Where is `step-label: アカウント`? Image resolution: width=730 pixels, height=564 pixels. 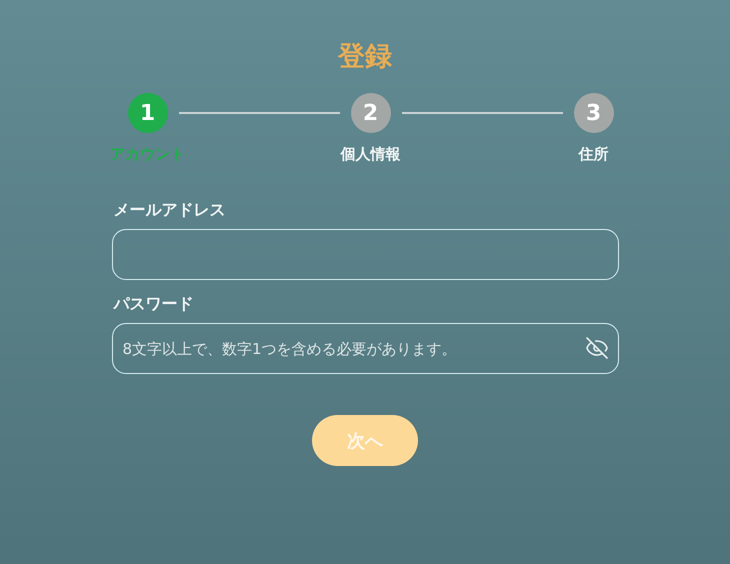 step-label: アカウント is located at coordinates (147, 154).